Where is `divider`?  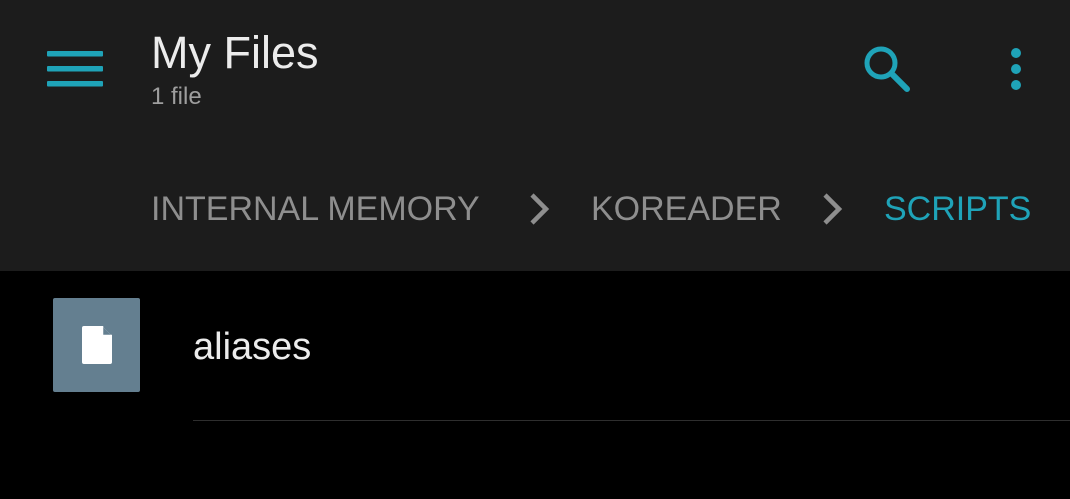 divider is located at coordinates (631, 420).